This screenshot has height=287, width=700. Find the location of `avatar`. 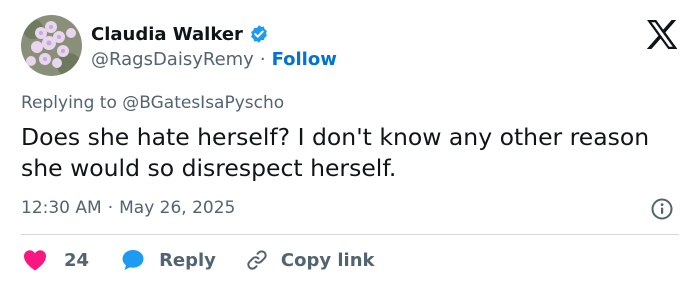

avatar is located at coordinates (51, 45).